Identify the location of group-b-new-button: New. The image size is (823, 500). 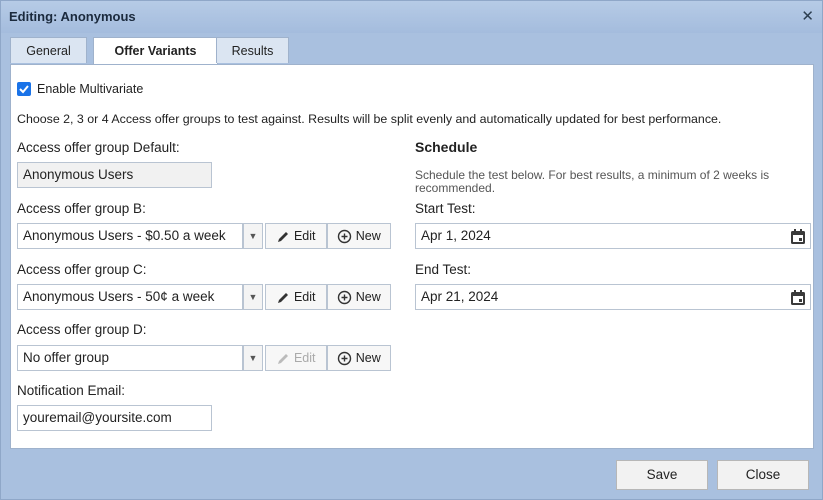
(359, 236).